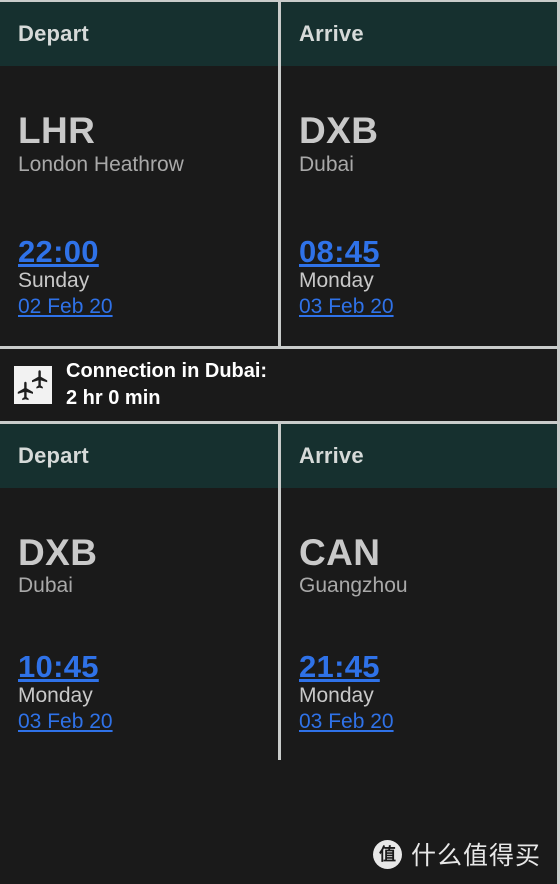 The image size is (560, 884). I want to click on connection-title: Connection in Dubai:, so click(167, 370).